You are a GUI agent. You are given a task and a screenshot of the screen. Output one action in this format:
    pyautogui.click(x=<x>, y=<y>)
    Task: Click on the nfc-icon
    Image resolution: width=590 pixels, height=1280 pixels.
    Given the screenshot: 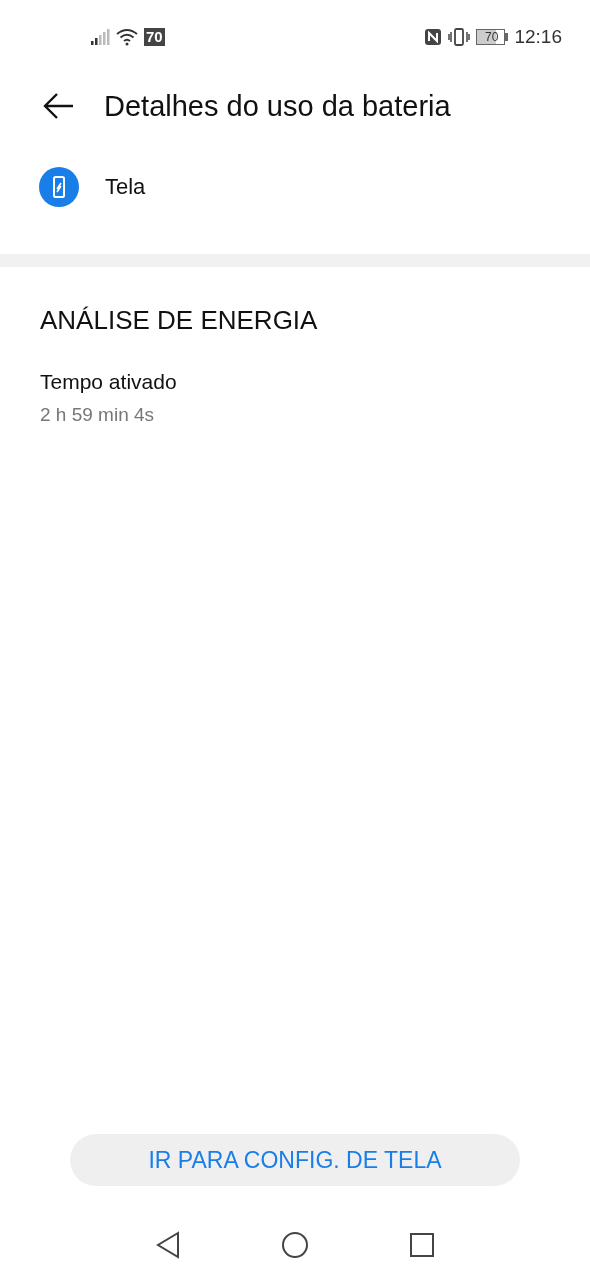 What is the action you would take?
    pyautogui.click(x=433, y=37)
    